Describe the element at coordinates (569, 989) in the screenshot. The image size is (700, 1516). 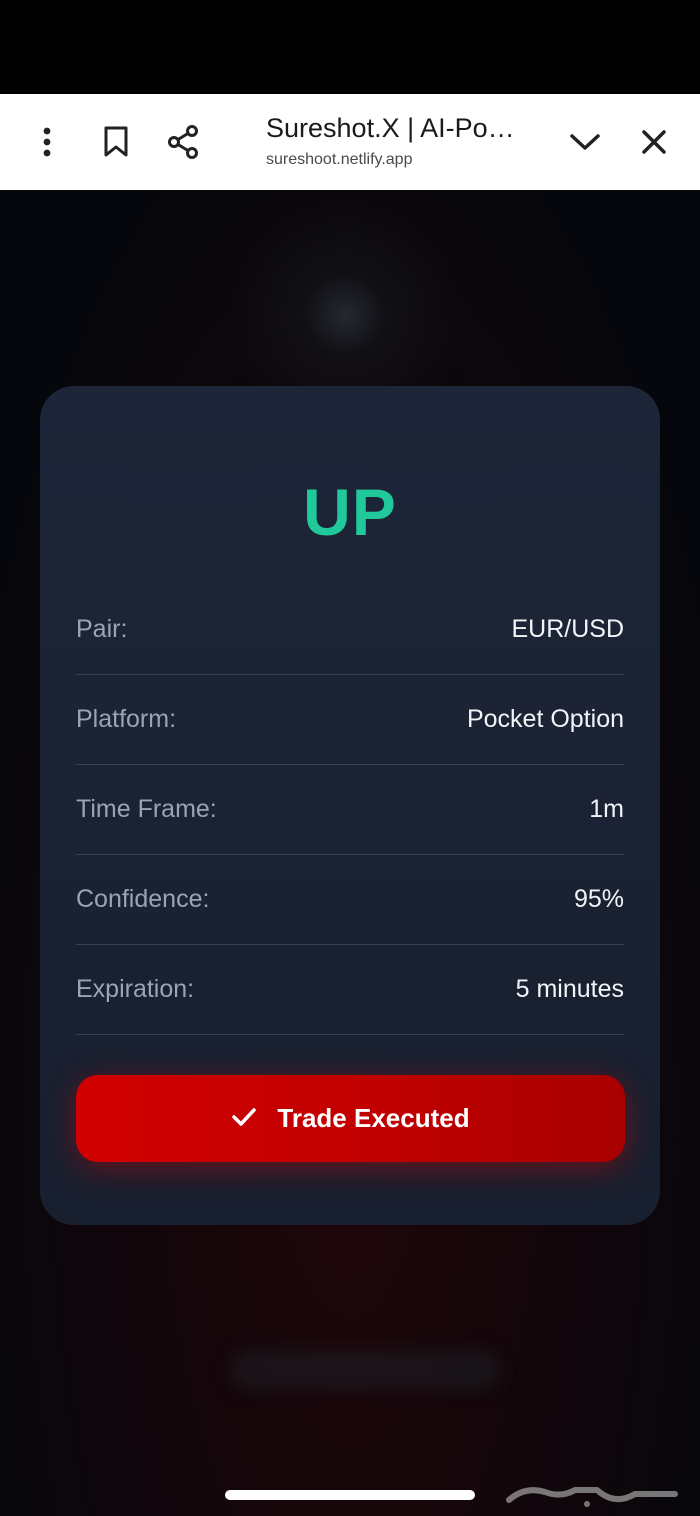
I see `detail-value: 5 minutes` at that location.